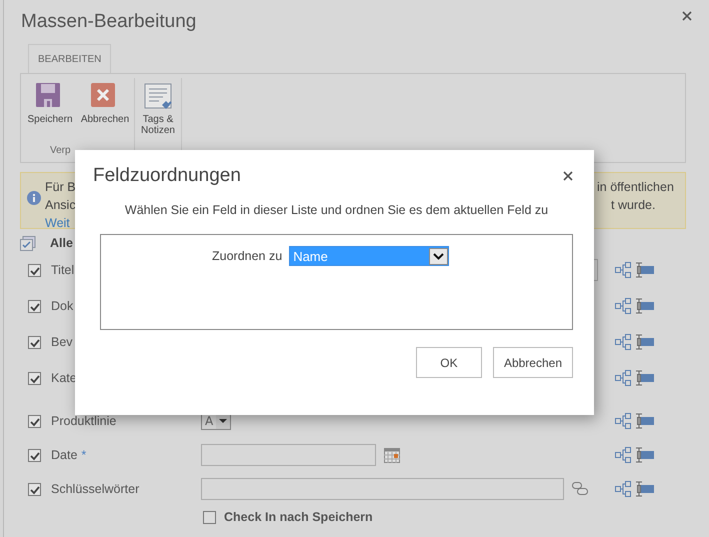 The image size is (709, 537). Describe the element at coordinates (247, 256) in the screenshot. I see `map-label: Zuordnen zu` at that location.